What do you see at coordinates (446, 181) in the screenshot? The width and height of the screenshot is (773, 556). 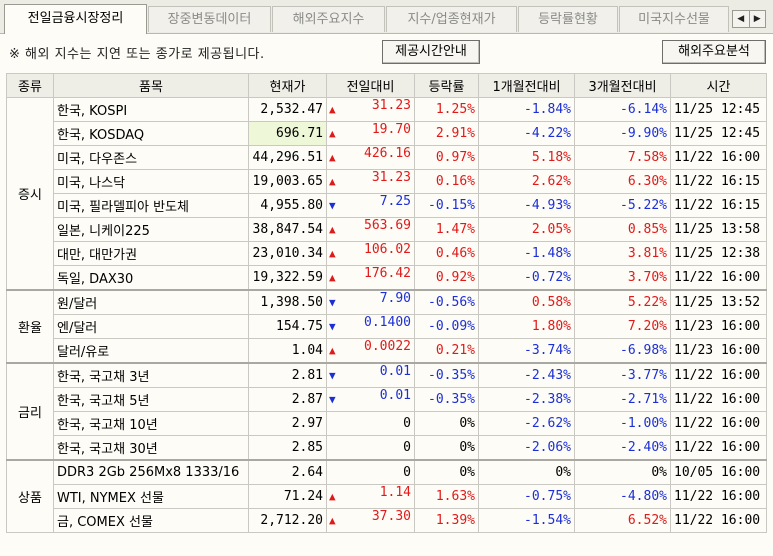 I see `change-rate: 0.16%` at bounding box center [446, 181].